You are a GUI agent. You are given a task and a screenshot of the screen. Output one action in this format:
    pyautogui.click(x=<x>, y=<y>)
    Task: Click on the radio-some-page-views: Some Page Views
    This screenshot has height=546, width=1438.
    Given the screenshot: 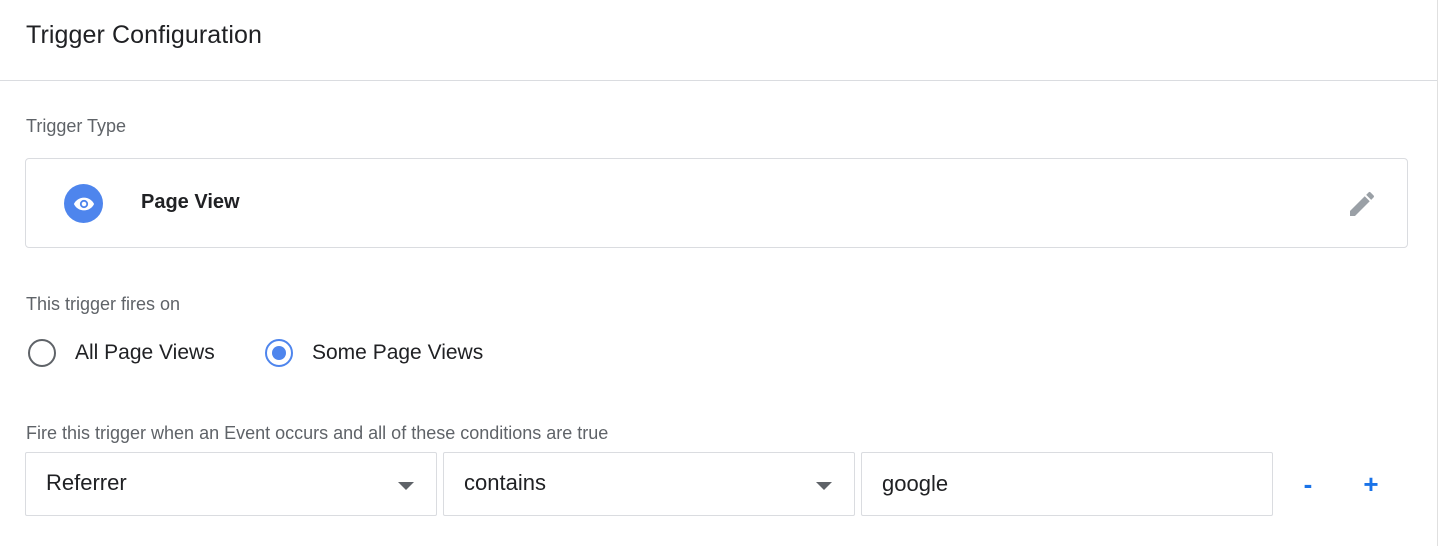 What is the action you would take?
    pyautogui.click(x=374, y=353)
    